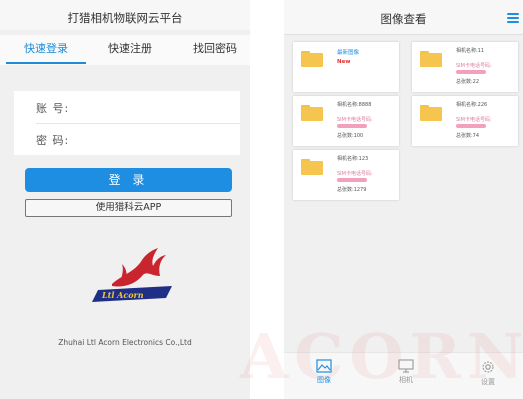 The width and height of the screenshot is (523, 399). Describe the element at coordinates (122, 295) in the screenshot. I see `logo-wordmark: Ltl Acorn` at that location.